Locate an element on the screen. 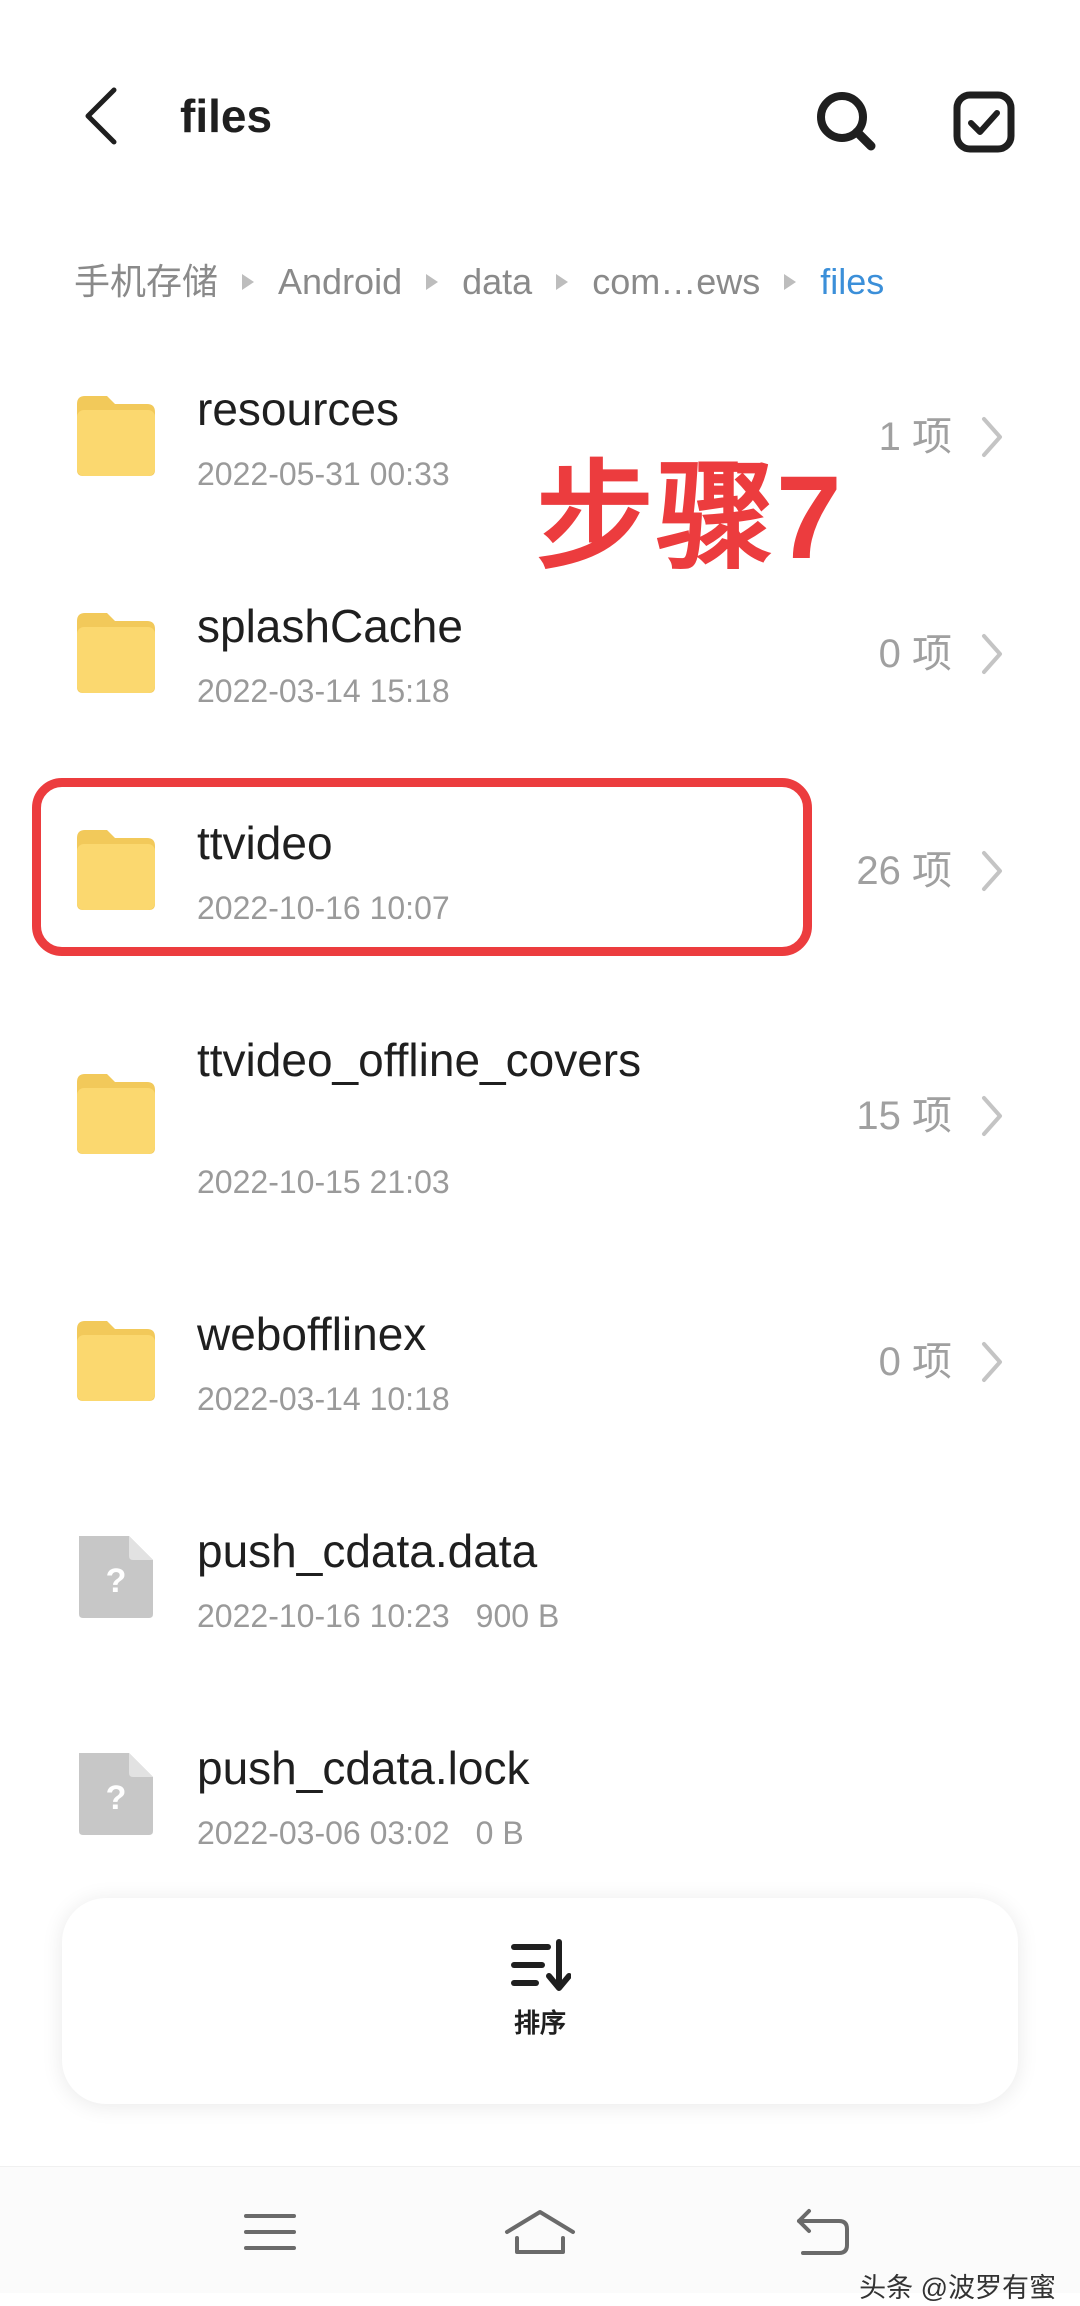  home-icon is located at coordinates (540, 2232).